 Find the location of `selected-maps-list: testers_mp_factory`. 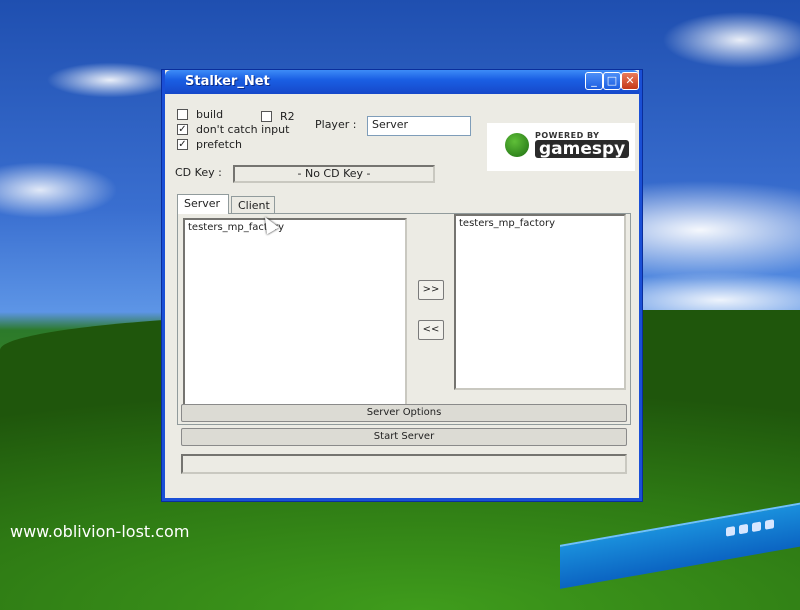

selected-maps-list: testers_mp_factory is located at coordinates (540, 302).